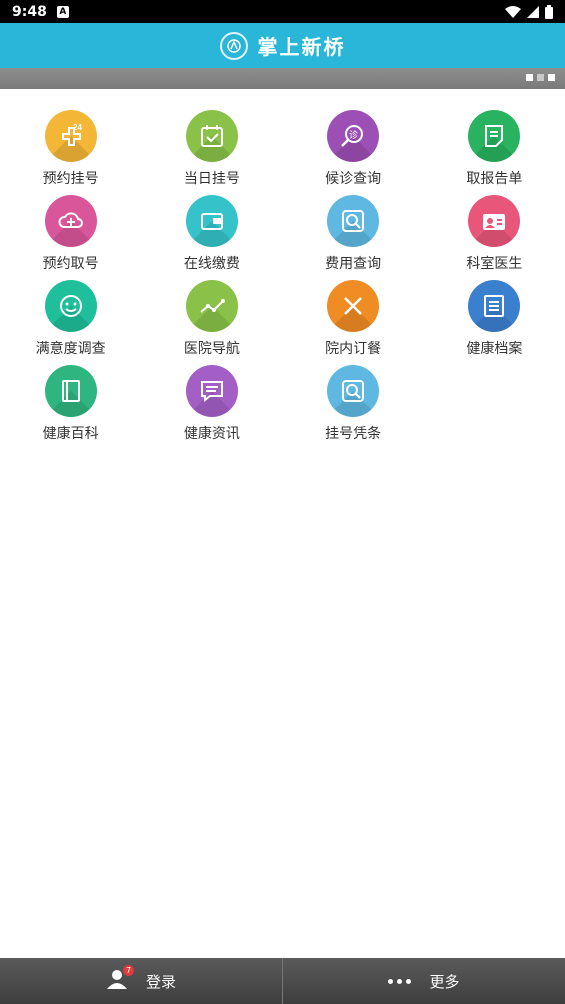 Image resolution: width=565 pixels, height=1004 pixels. Describe the element at coordinates (513, 11) in the screenshot. I see `wifi-icon` at that location.